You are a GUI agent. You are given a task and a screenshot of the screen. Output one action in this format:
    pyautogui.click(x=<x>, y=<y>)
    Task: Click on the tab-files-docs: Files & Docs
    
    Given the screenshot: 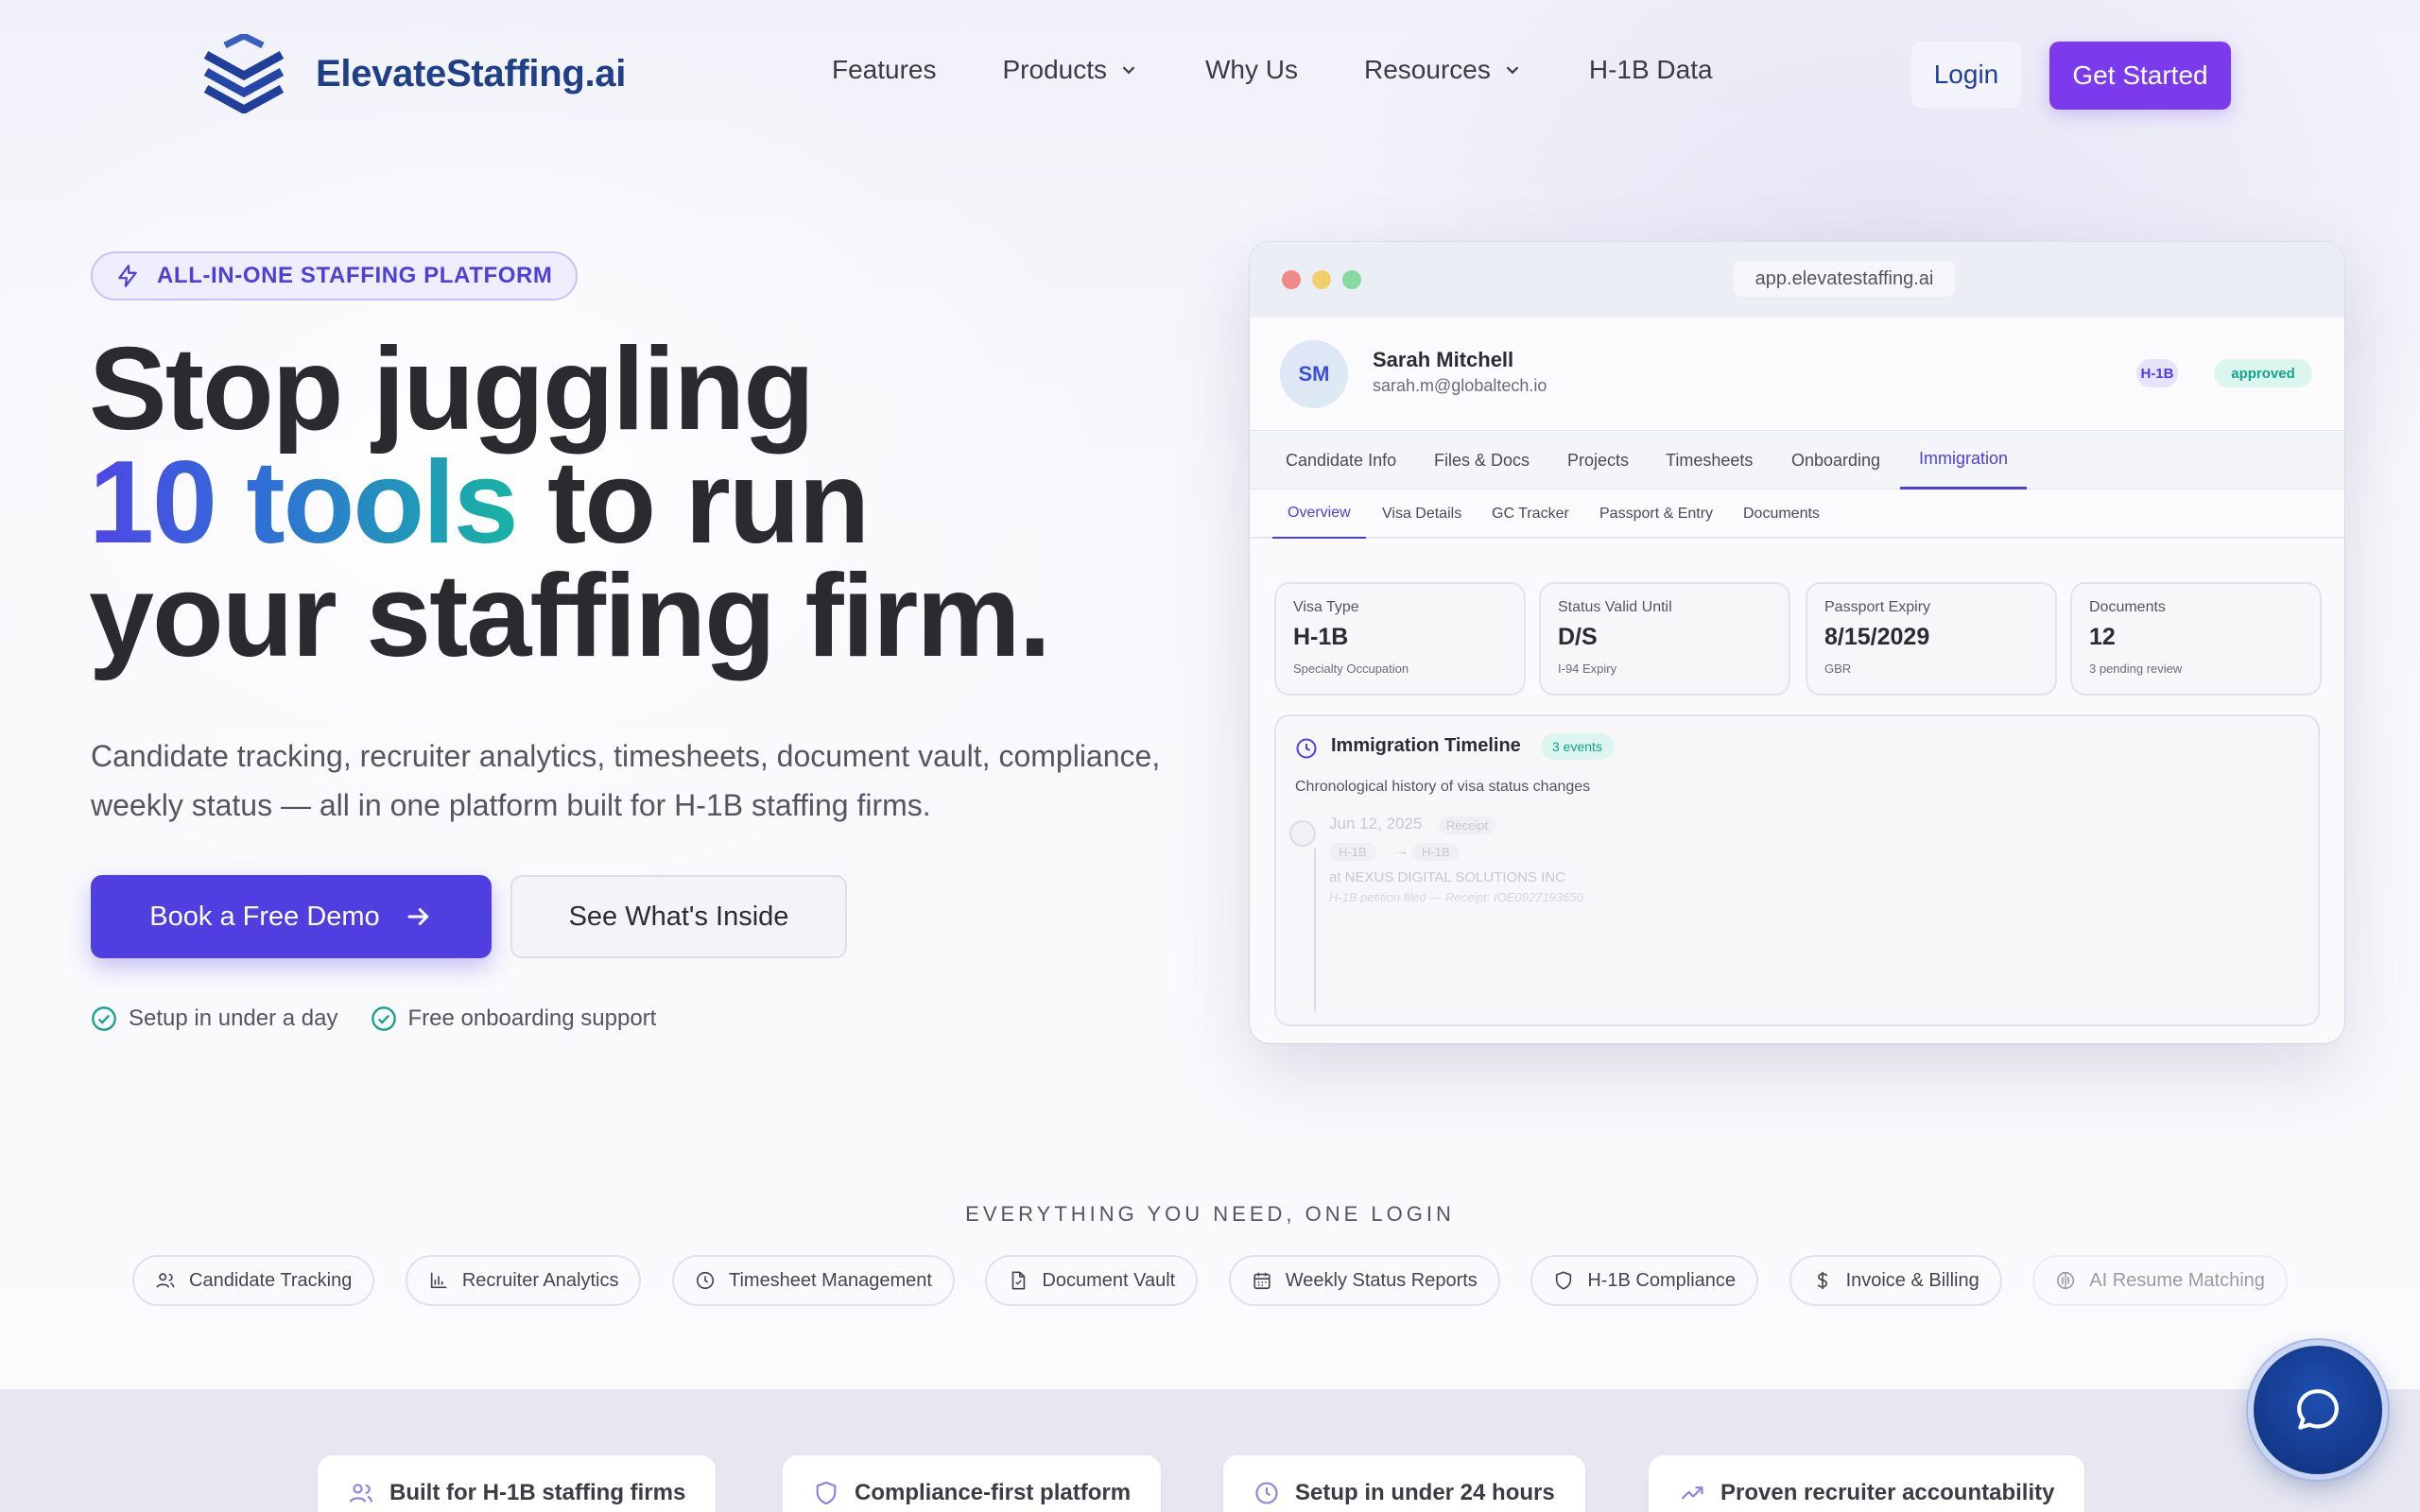 What is the action you would take?
    pyautogui.click(x=1482, y=460)
    